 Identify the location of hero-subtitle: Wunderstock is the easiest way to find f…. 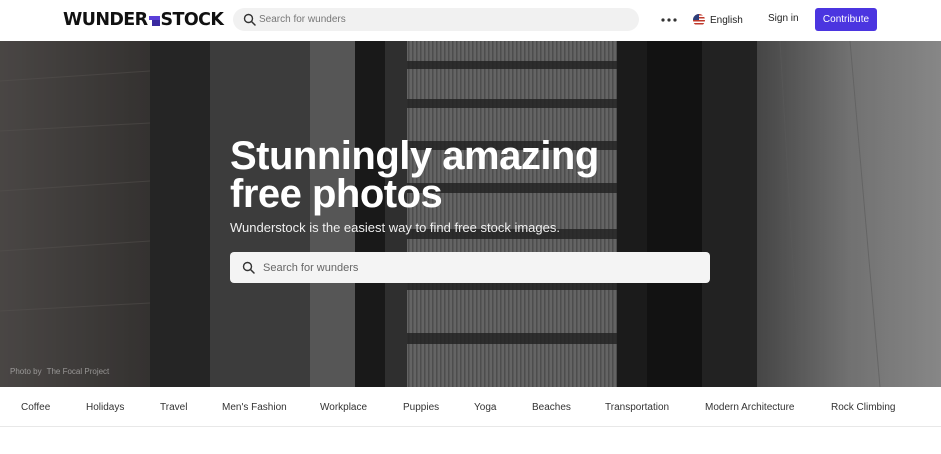
(395, 227).